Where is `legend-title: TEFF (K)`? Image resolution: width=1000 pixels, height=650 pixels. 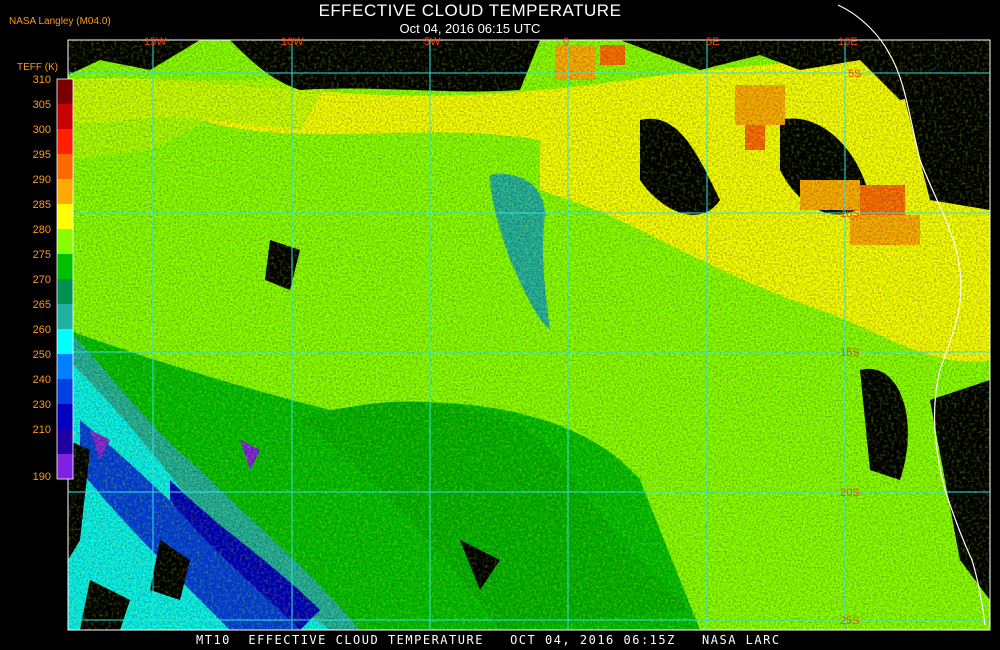 legend-title: TEFF (K) is located at coordinates (38, 67).